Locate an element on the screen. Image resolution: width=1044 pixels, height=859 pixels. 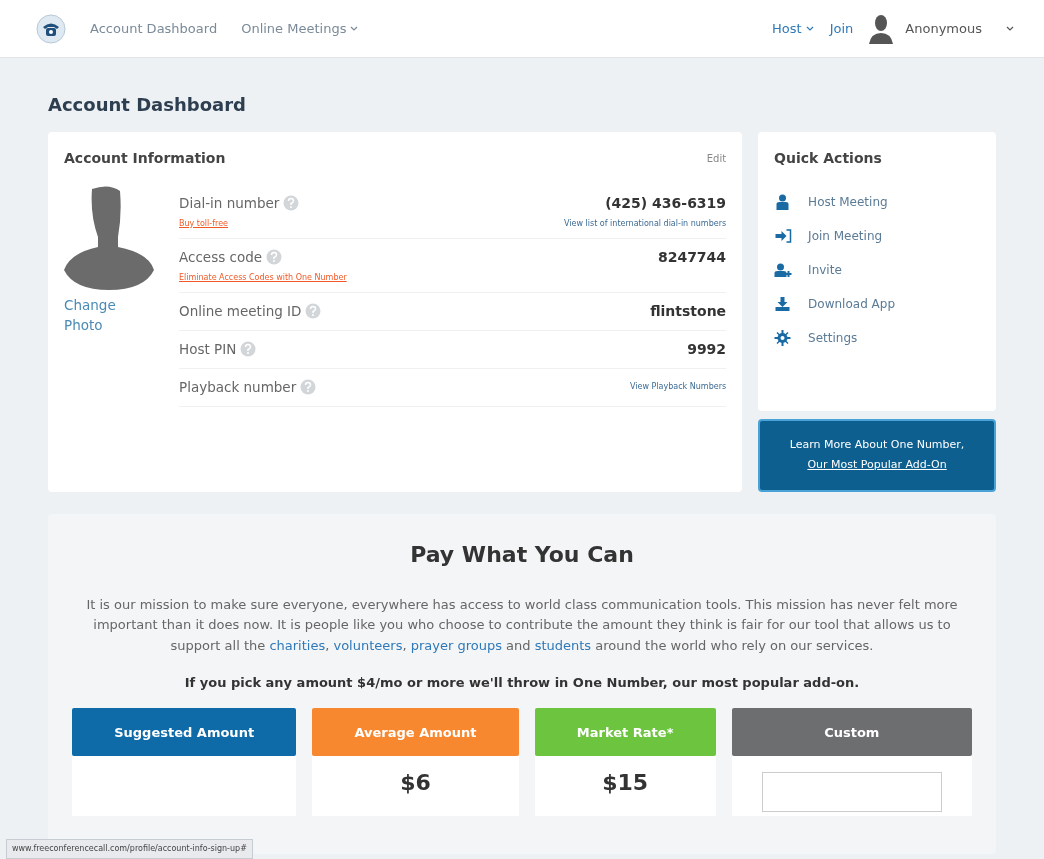
card-title: Quick Actions is located at coordinates (828, 158).